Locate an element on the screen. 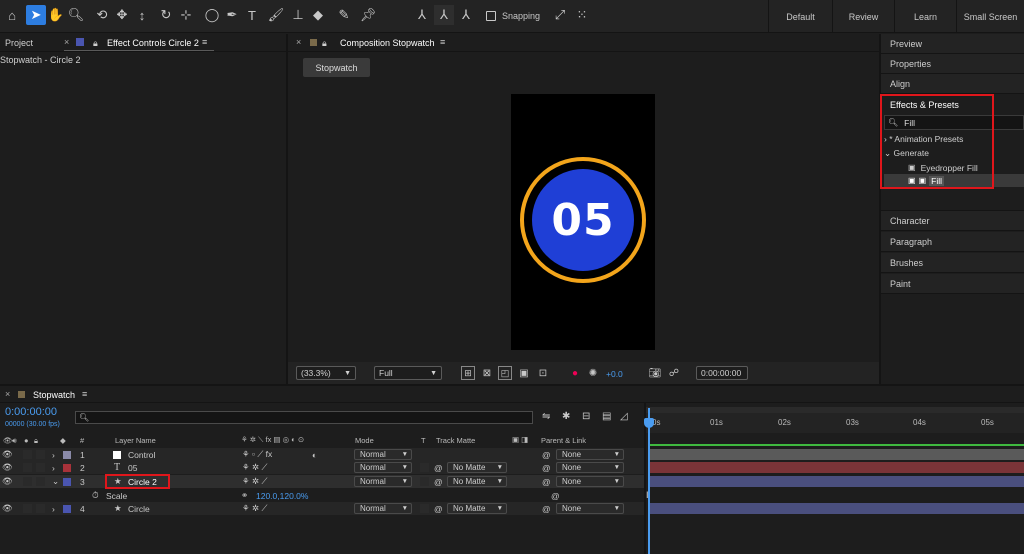 This screenshot has height=554, width=1024. label-tag-icon: ◆ is located at coordinates (63, 440).